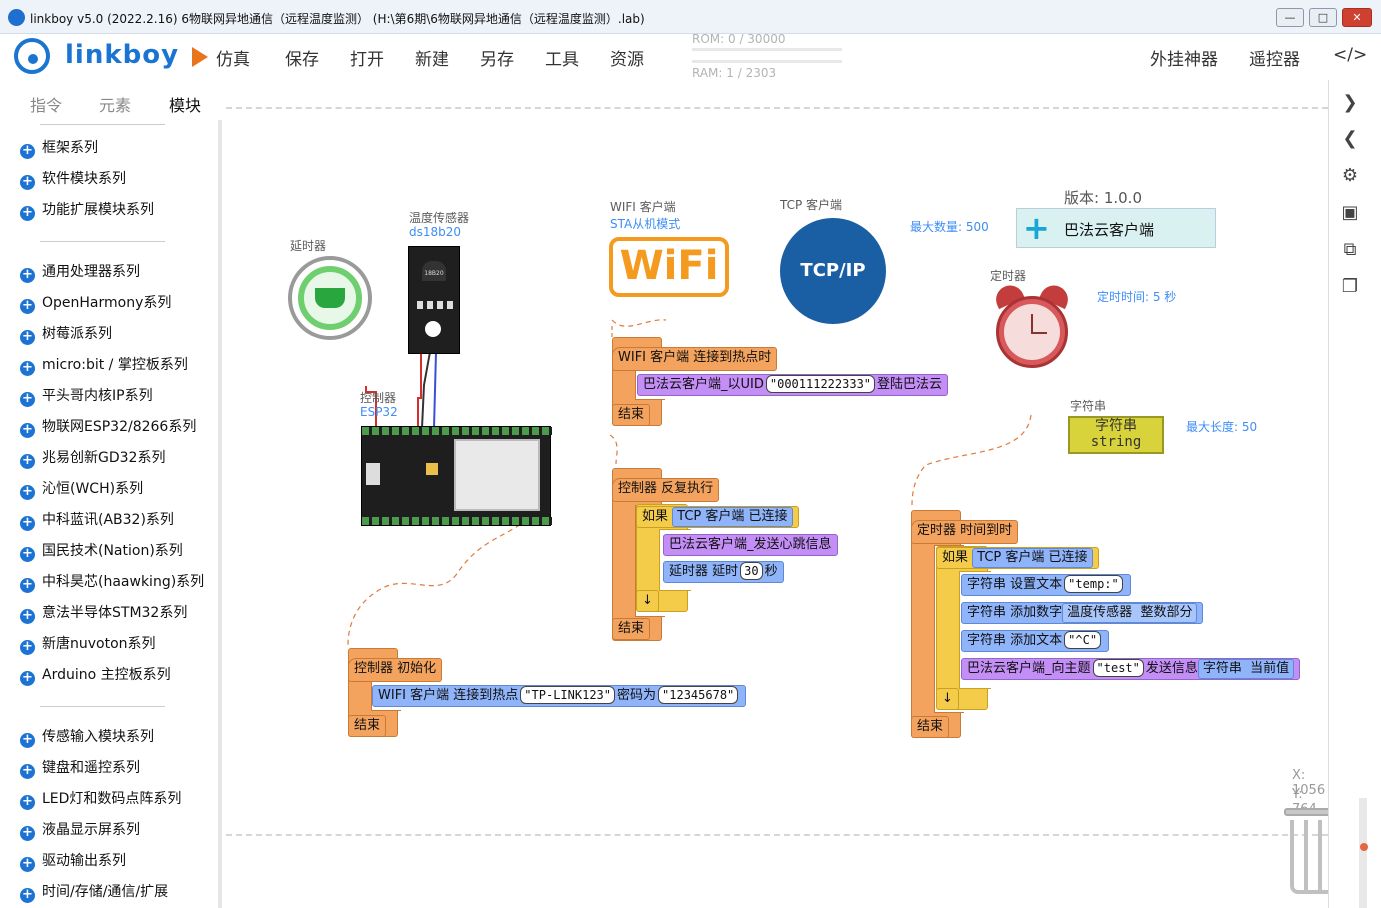 The image size is (1381, 908). What do you see at coordinates (95, 675) in the screenshot?
I see `sidebar-item: + Arduino 主控板系列` at bounding box center [95, 675].